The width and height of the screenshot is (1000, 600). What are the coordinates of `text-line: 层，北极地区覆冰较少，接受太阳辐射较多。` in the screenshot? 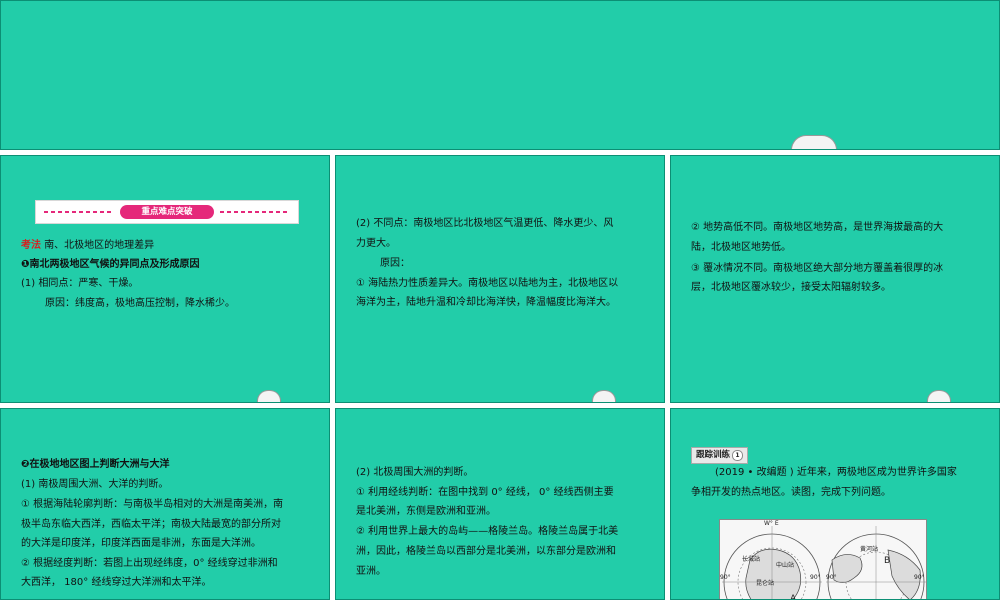 It's located at (791, 287).